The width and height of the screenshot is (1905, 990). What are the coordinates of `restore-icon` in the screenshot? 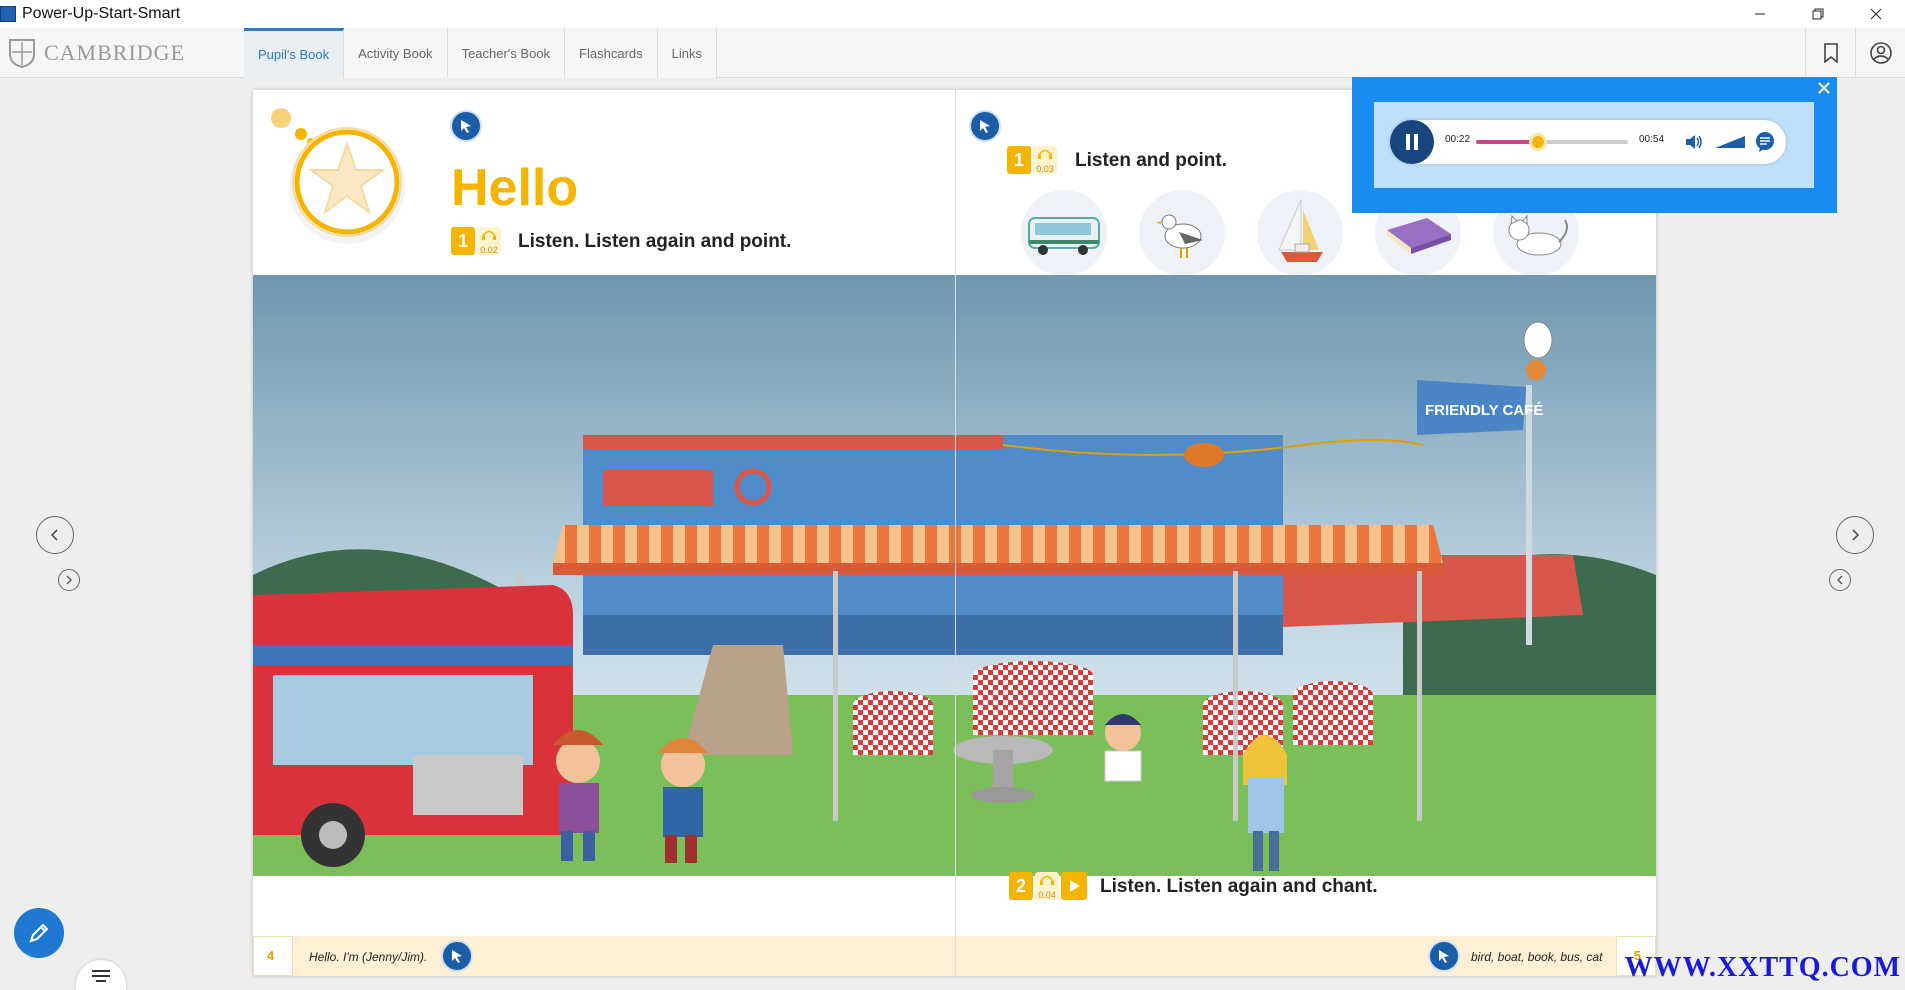 It's located at (1818, 14).